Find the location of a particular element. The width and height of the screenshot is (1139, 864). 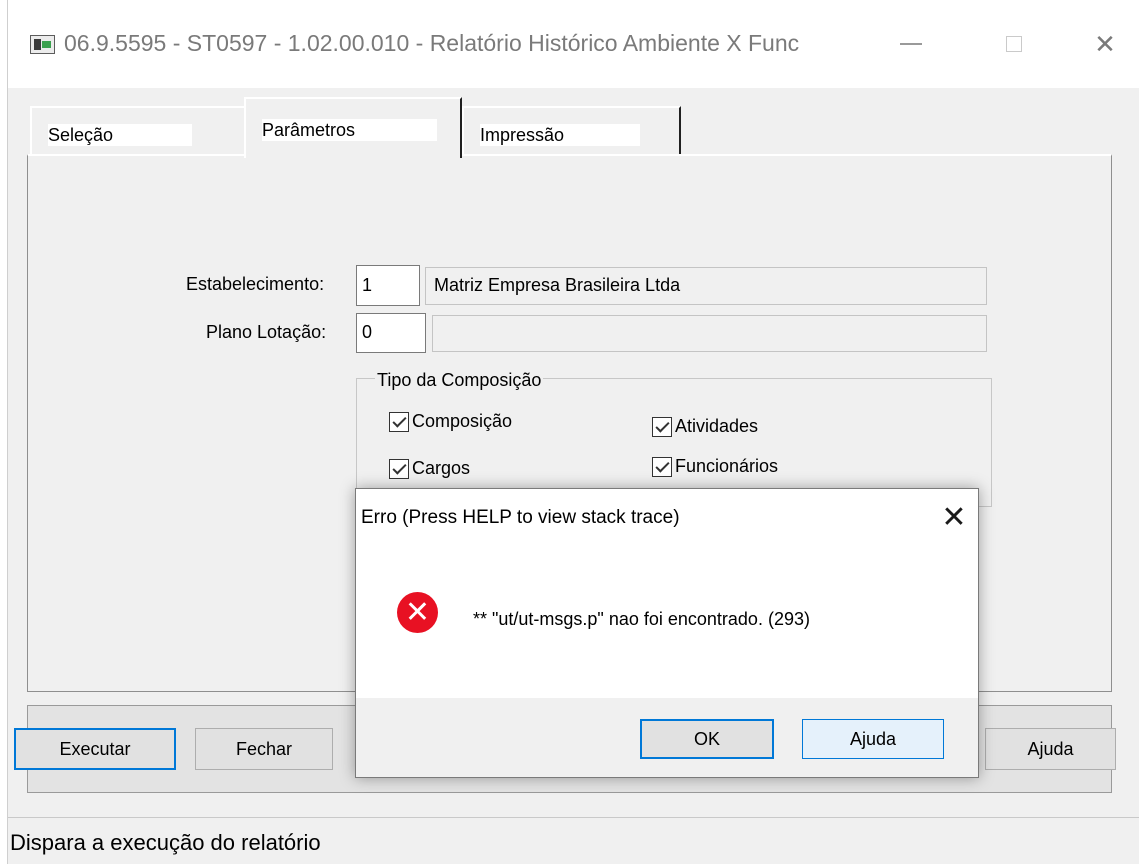

close-button: ✕ is located at coordinates (1105, 44).